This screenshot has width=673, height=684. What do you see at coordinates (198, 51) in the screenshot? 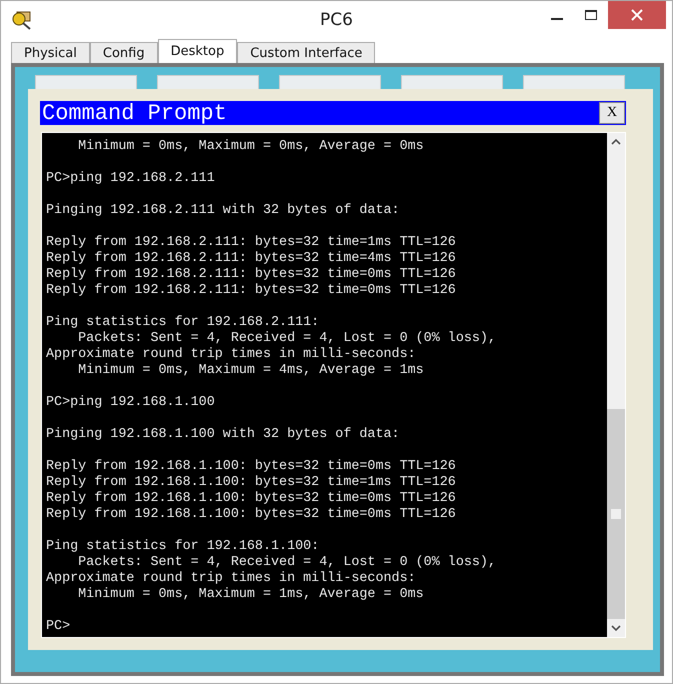
I see `tab: Desktop` at bounding box center [198, 51].